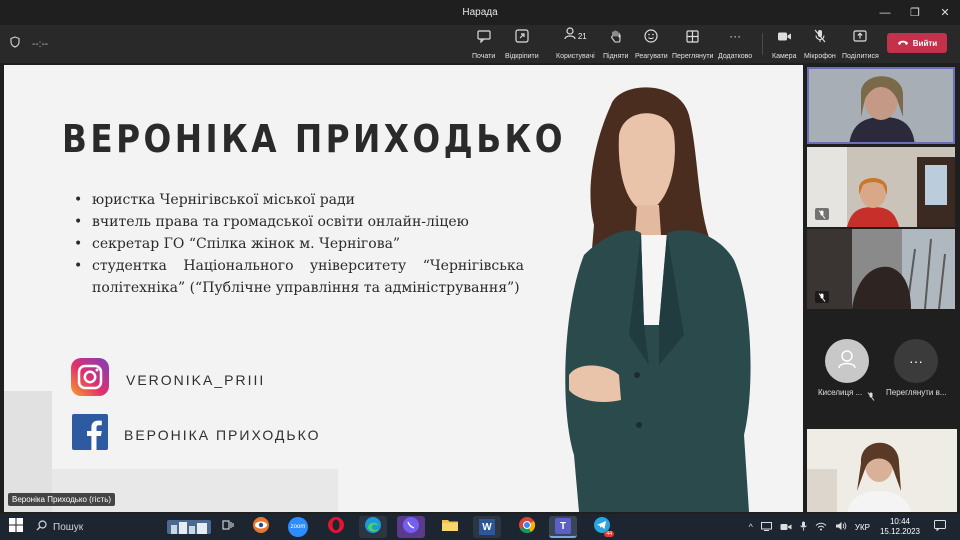  Describe the element at coordinates (582, 36) in the screenshot. I see `participants-count: 21` at that location.